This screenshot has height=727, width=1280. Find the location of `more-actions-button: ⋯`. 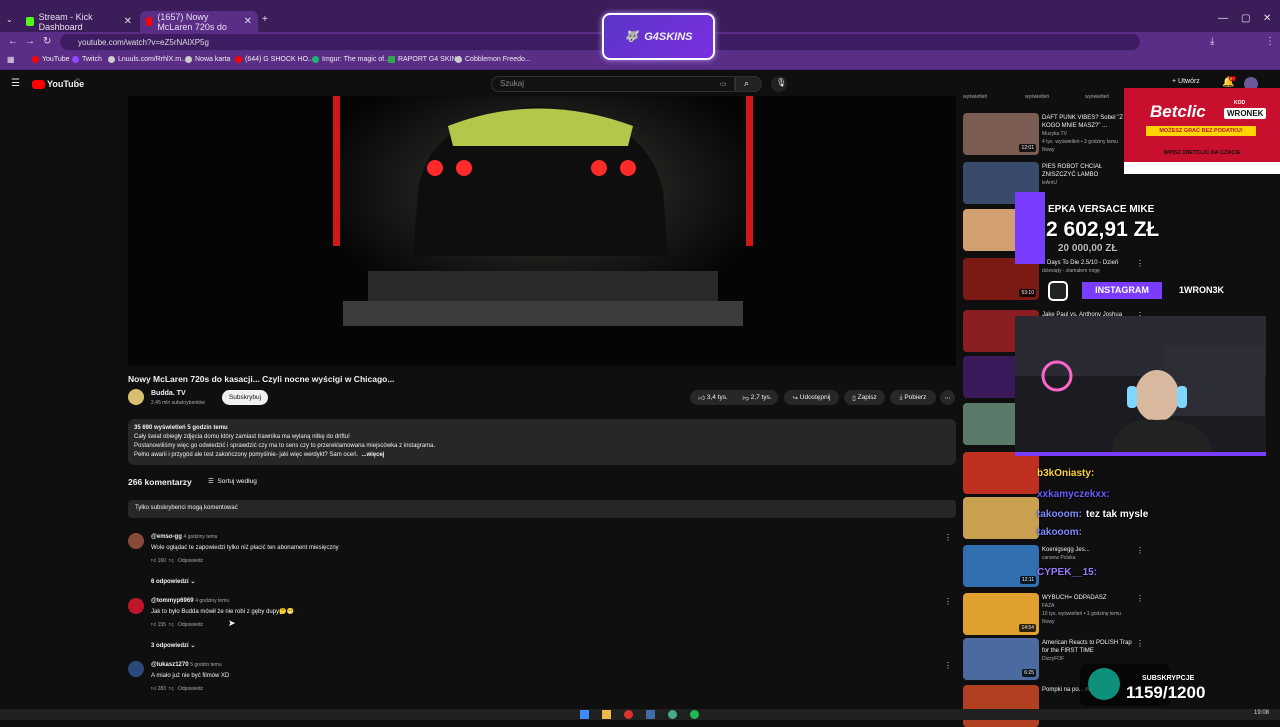

more-actions-button: ⋯ is located at coordinates (947, 397).